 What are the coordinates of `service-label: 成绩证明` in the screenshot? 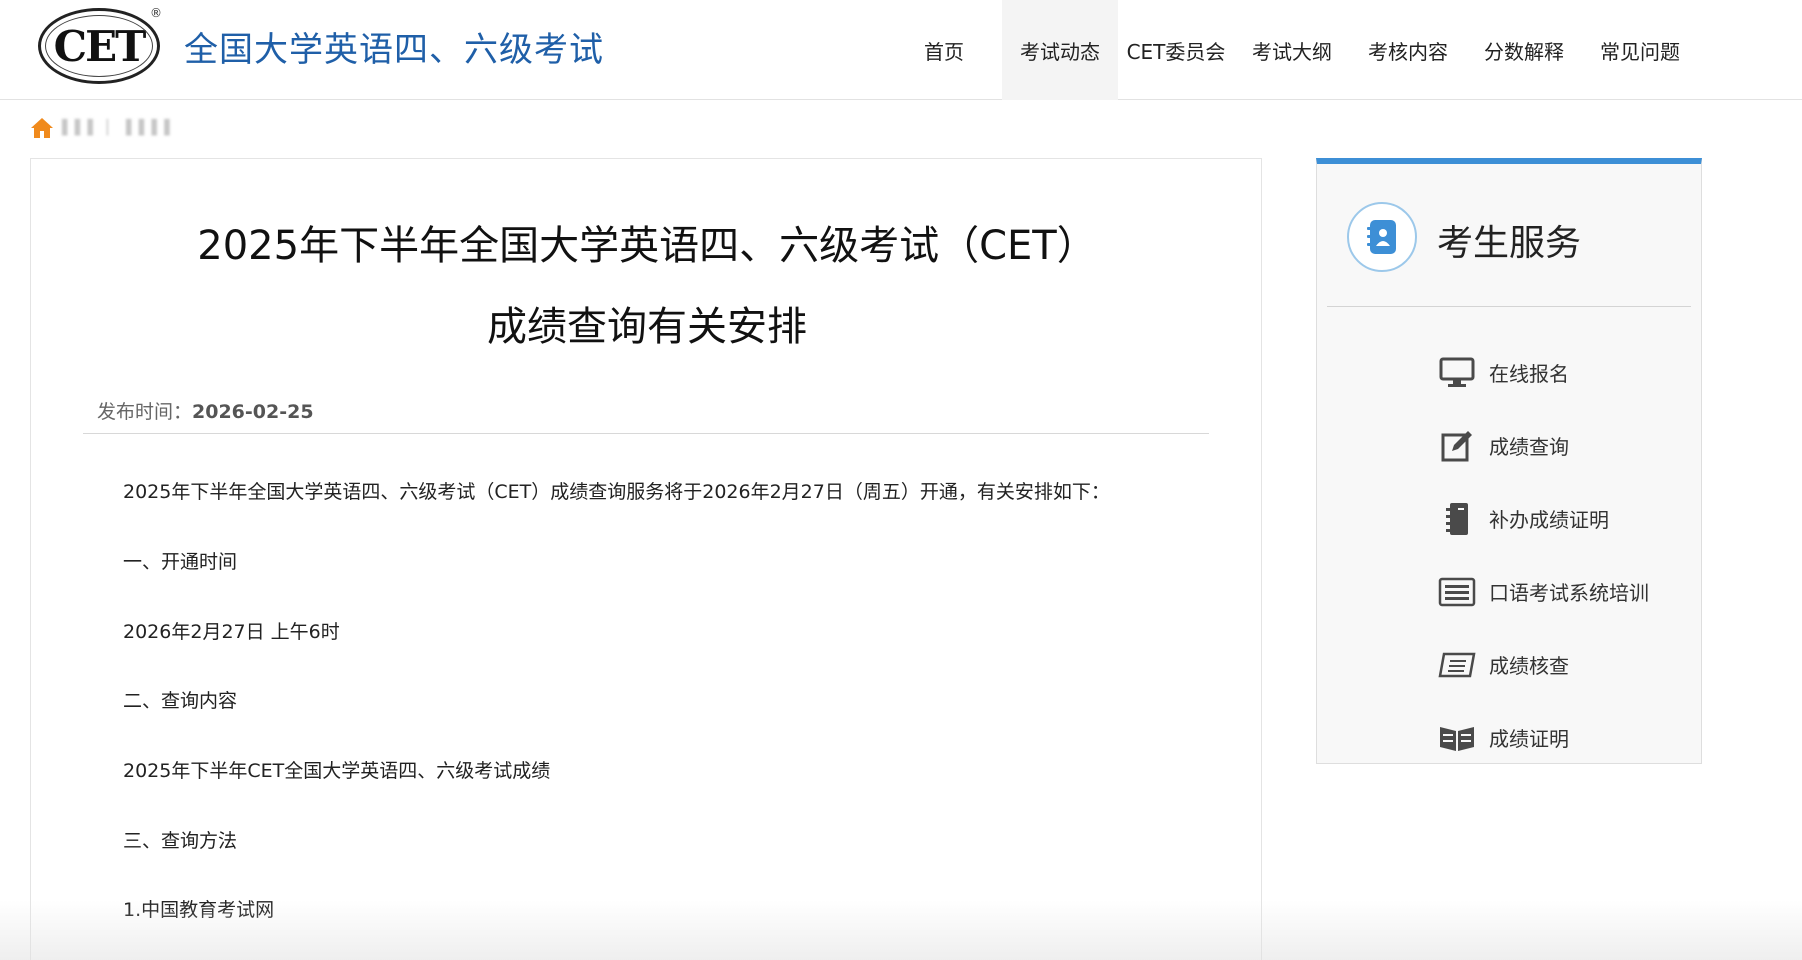 It's located at (1529, 739).